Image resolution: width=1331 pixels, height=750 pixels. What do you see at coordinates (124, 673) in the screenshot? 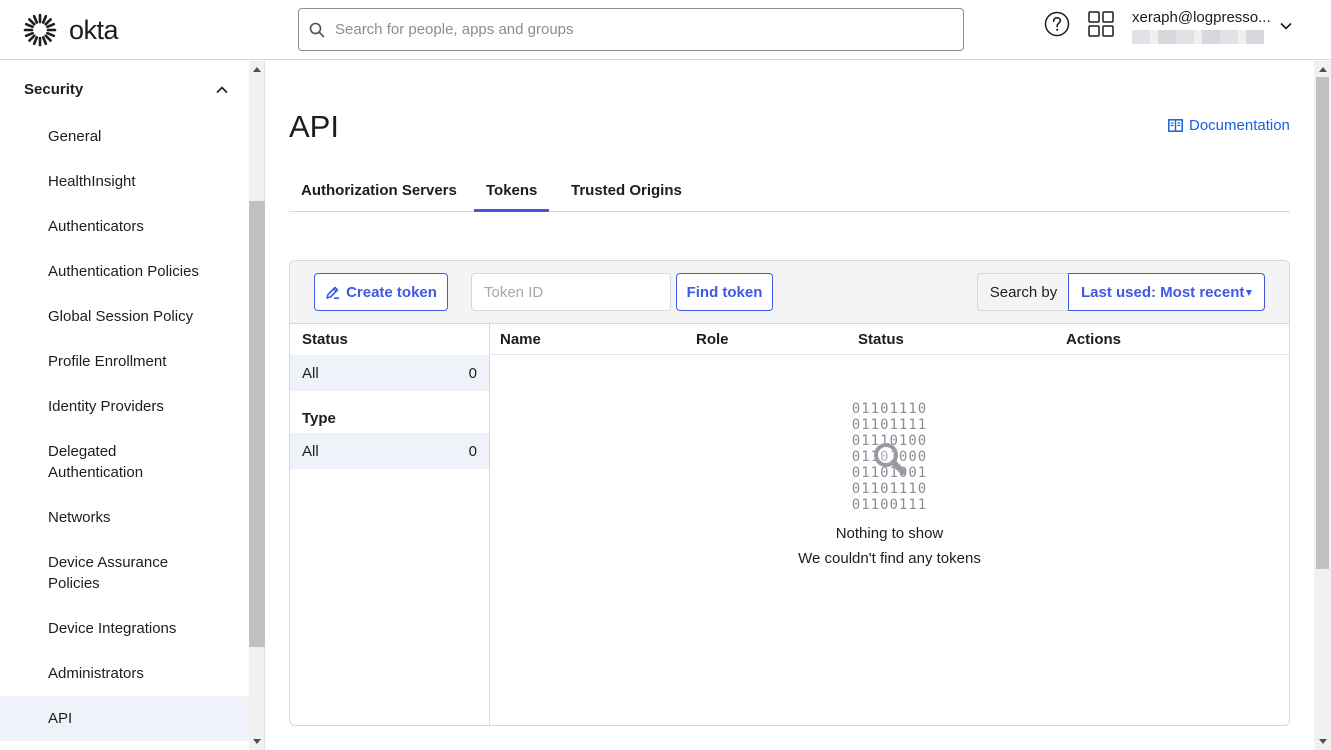
I see `sidebar-item-administrators: Administrators` at bounding box center [124, 673].